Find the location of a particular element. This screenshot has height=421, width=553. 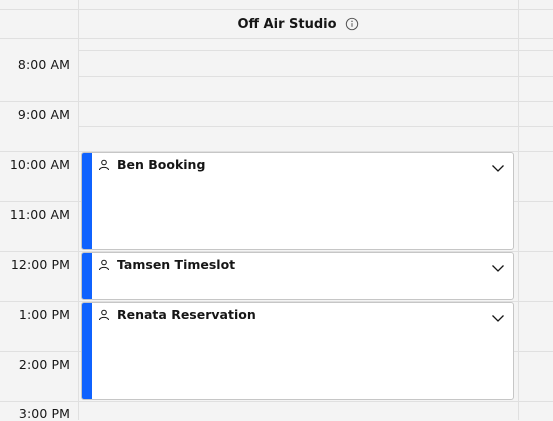

booking-title: Ben Booking is located at coordinates (151, 164).